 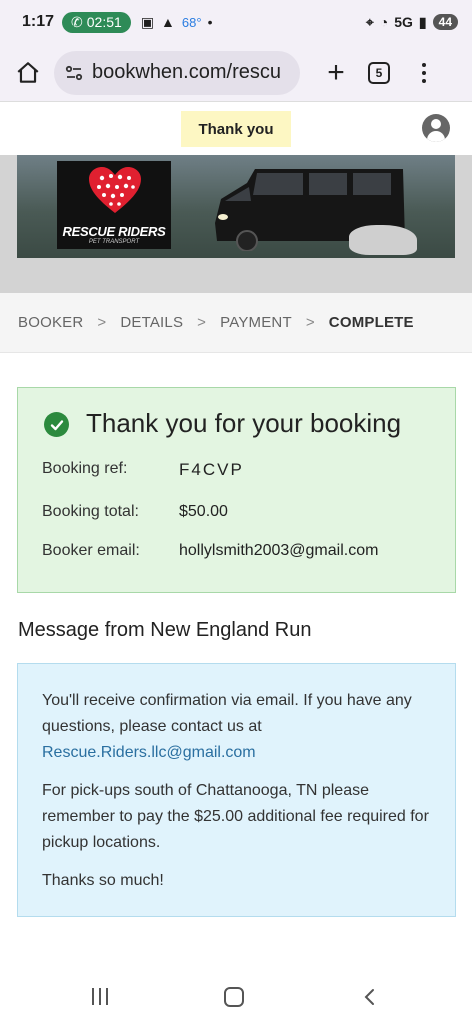 What do you see at coordinates (403, 22) in the screenshot?
I see `network-label: 5G` at bounding box center [403, 22].